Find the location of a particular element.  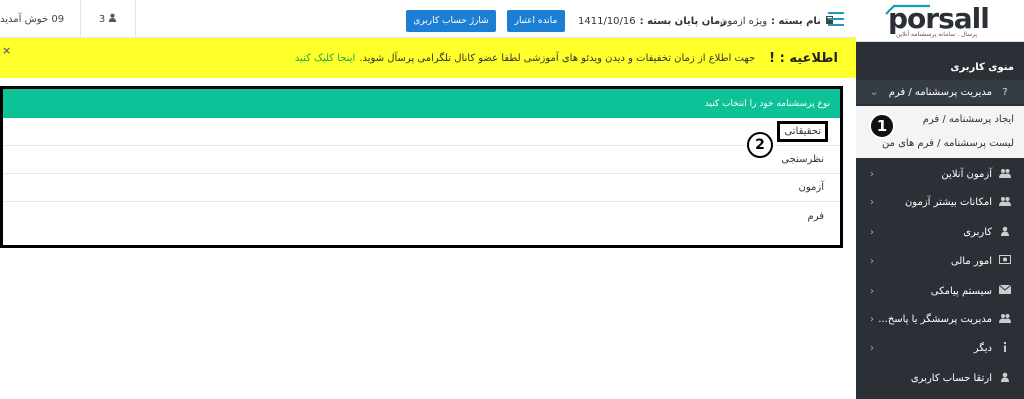

annotation-badge-1: 1 is located at coordinates (882, 126).